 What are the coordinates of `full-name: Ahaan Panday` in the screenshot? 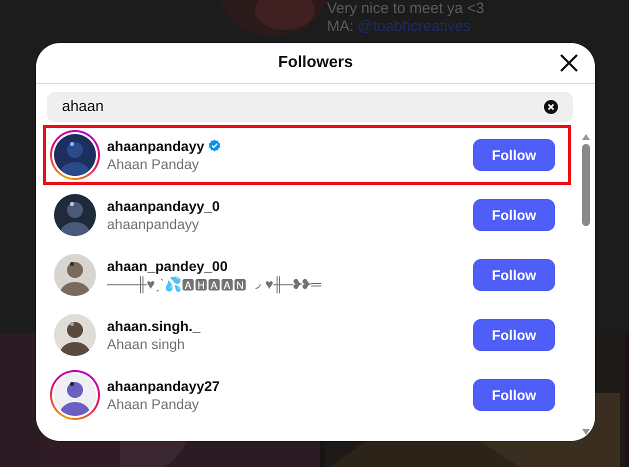 It's located at (153, 164).